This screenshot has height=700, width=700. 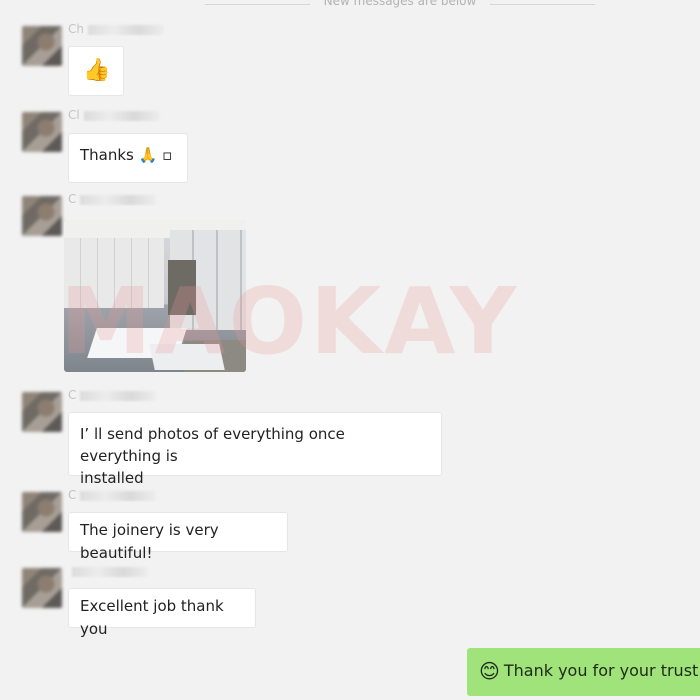 What do you see at coordinates (112, 478) in the screenshot?
I see `message-text-line: installed` at bounding box center [112, 478].